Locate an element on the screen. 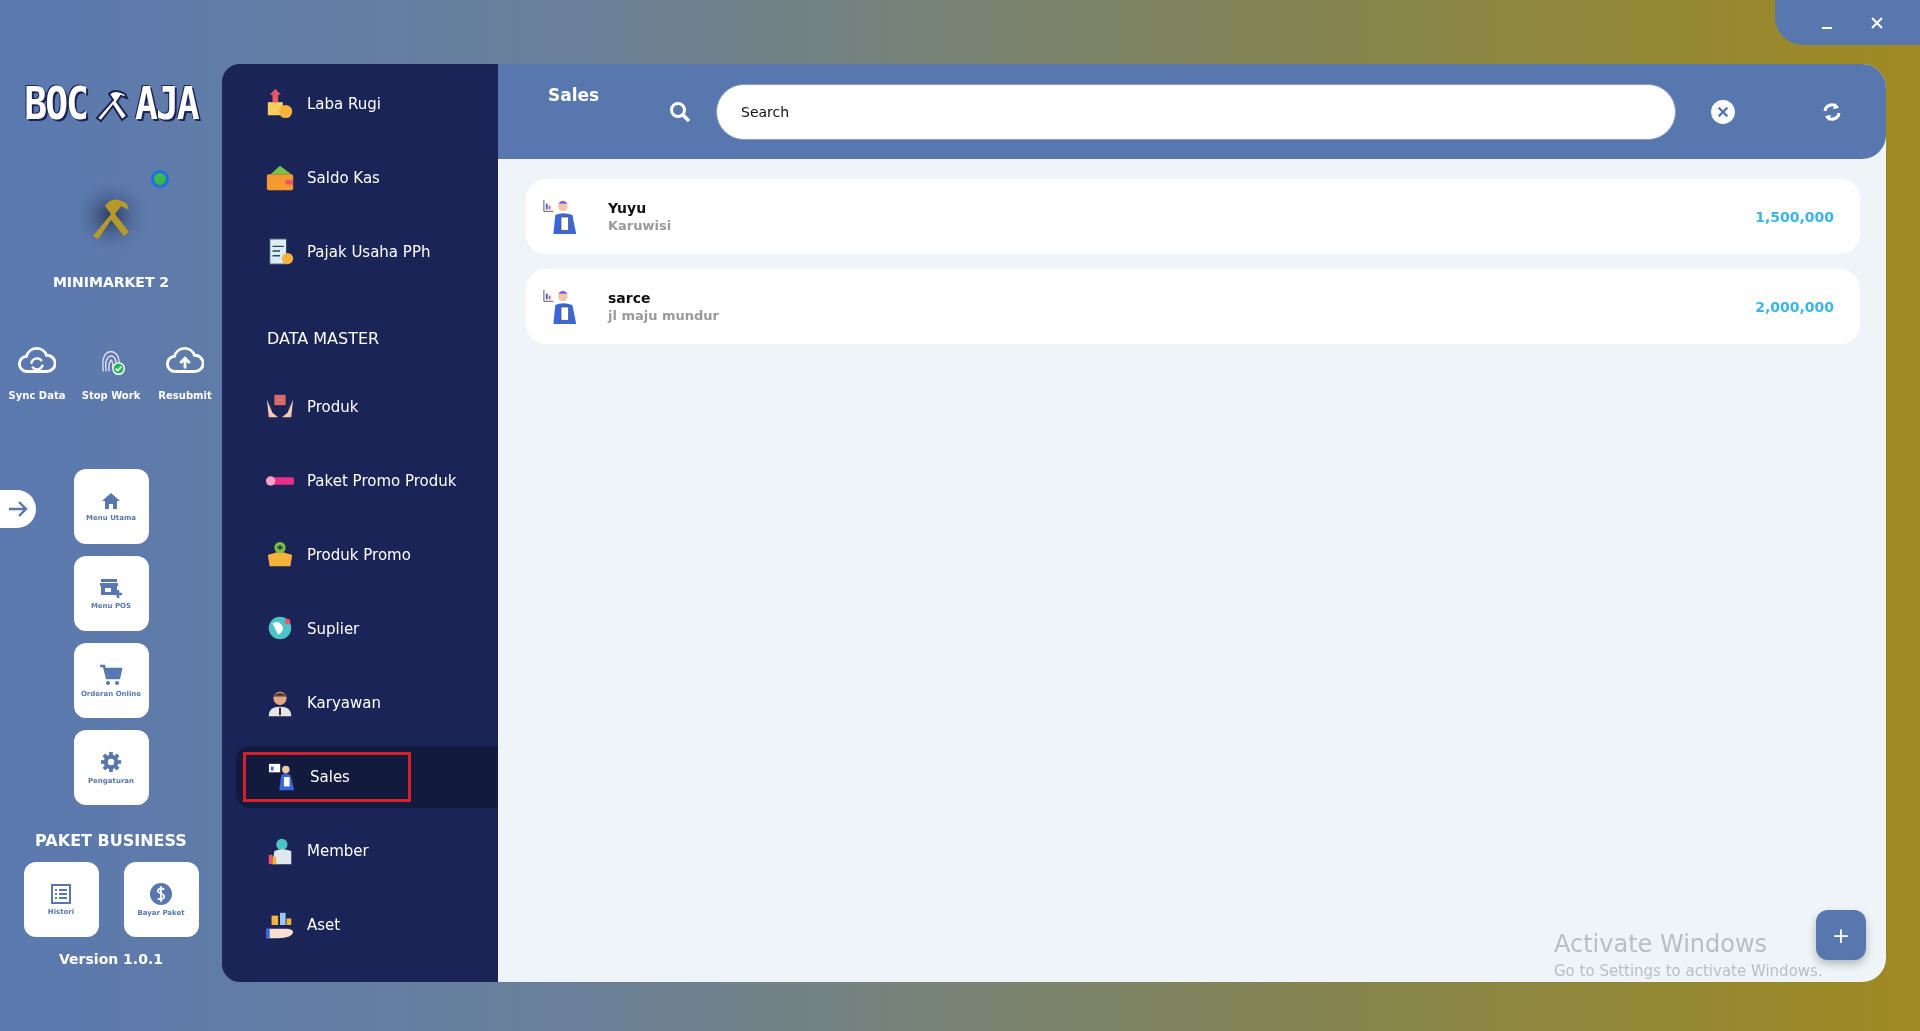  clear-button is located at coordinates (1723, 111).